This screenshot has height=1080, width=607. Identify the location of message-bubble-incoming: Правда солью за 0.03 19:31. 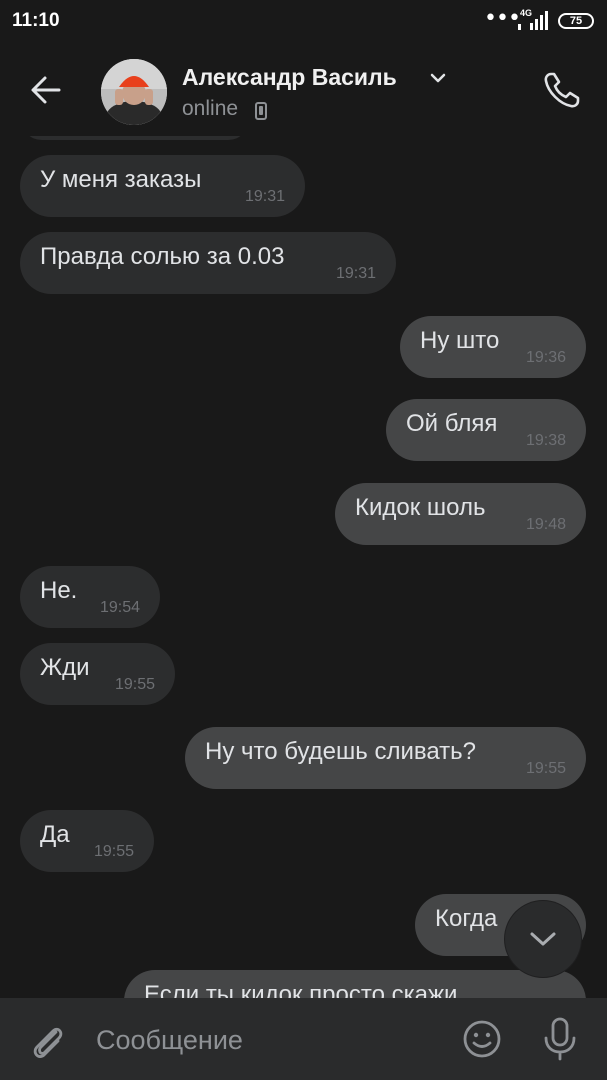
(208, 263).